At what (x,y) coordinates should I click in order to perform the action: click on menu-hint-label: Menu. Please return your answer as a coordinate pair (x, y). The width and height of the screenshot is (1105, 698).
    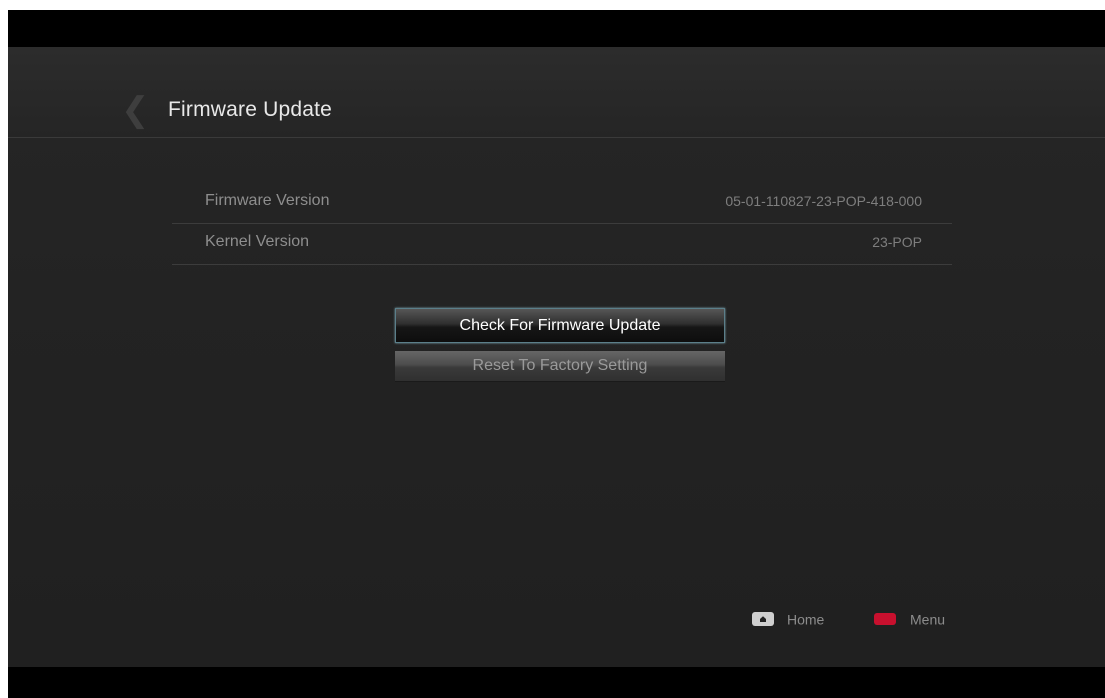
    Looking at the image, I should click on (928, 619).